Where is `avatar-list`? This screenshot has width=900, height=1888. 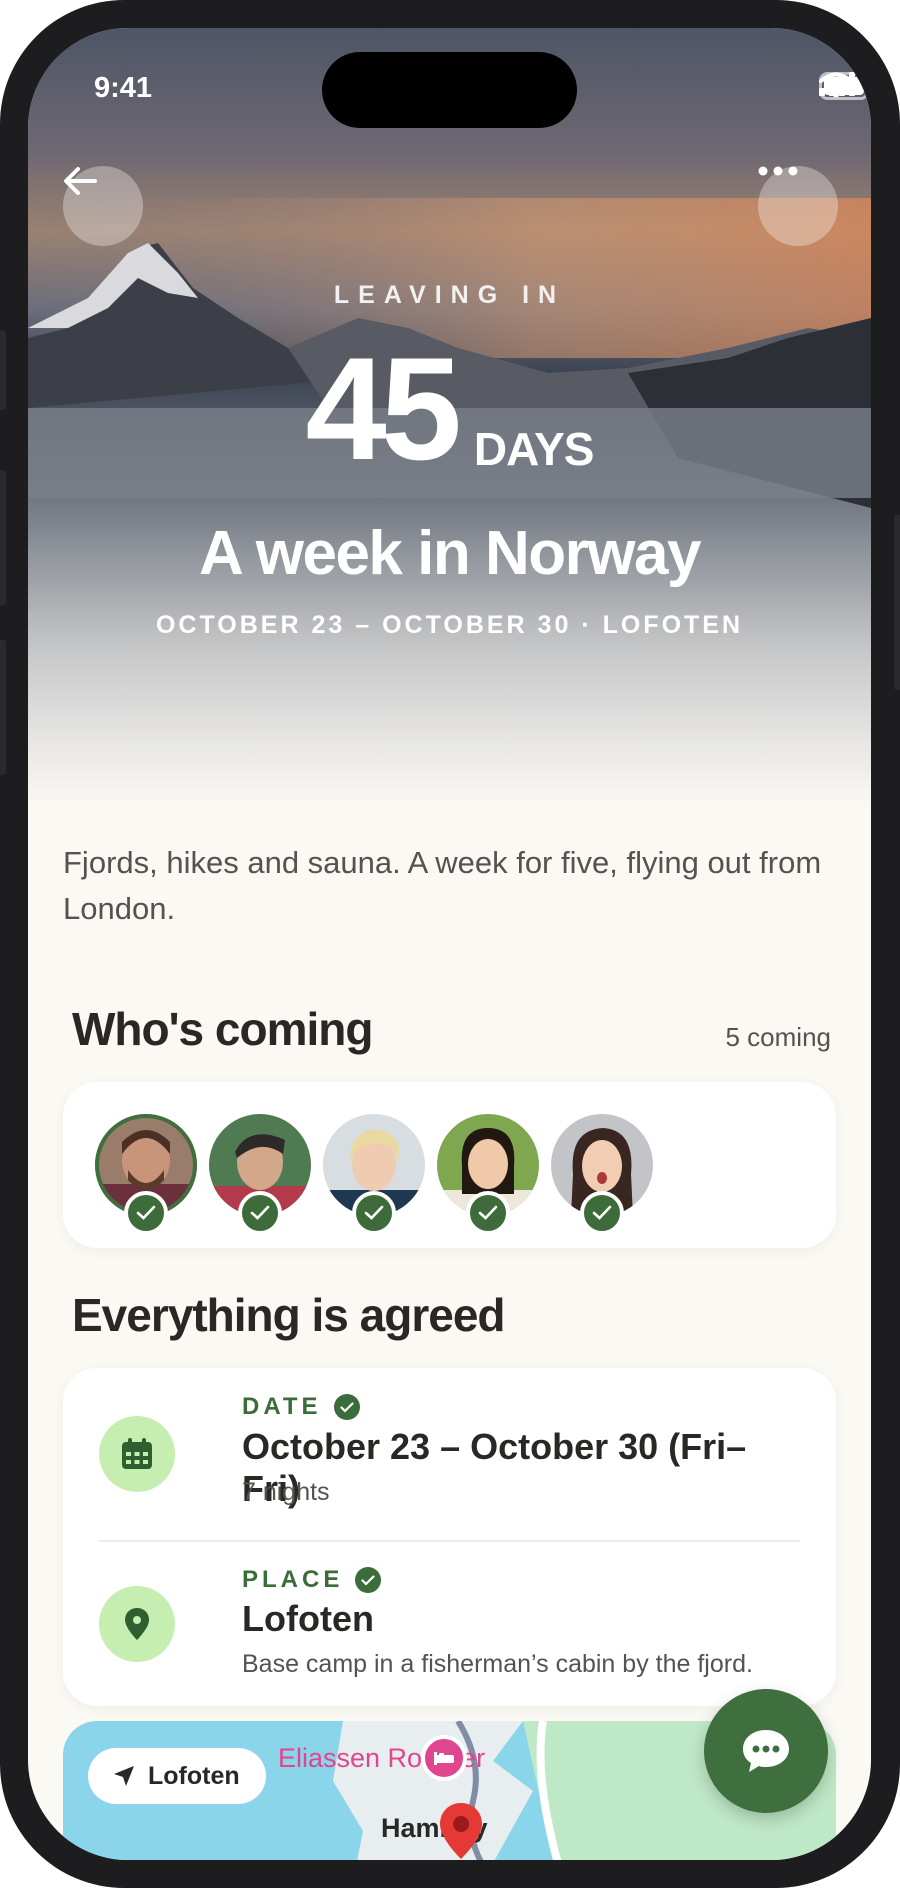 avatar-list is located at coordinates (449, 1158).